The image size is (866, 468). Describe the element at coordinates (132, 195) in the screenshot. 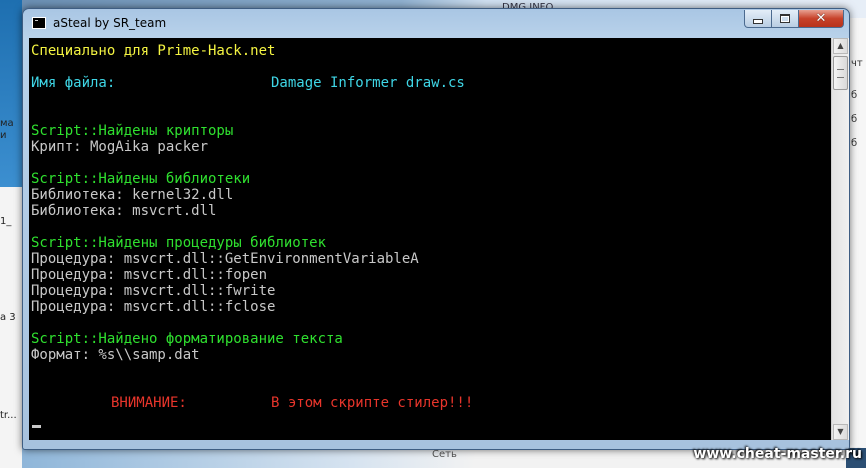

I see `library-line: Библиотека: kernel32.dll` at that location.